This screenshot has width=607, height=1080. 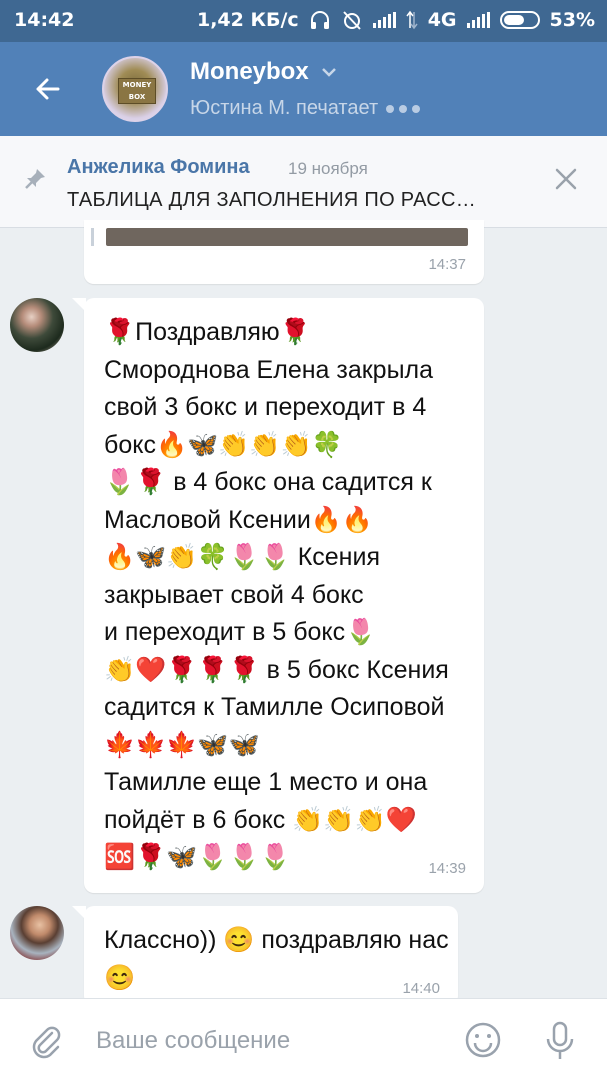 I want to click on pin-icon, so click(x=35, y=179).